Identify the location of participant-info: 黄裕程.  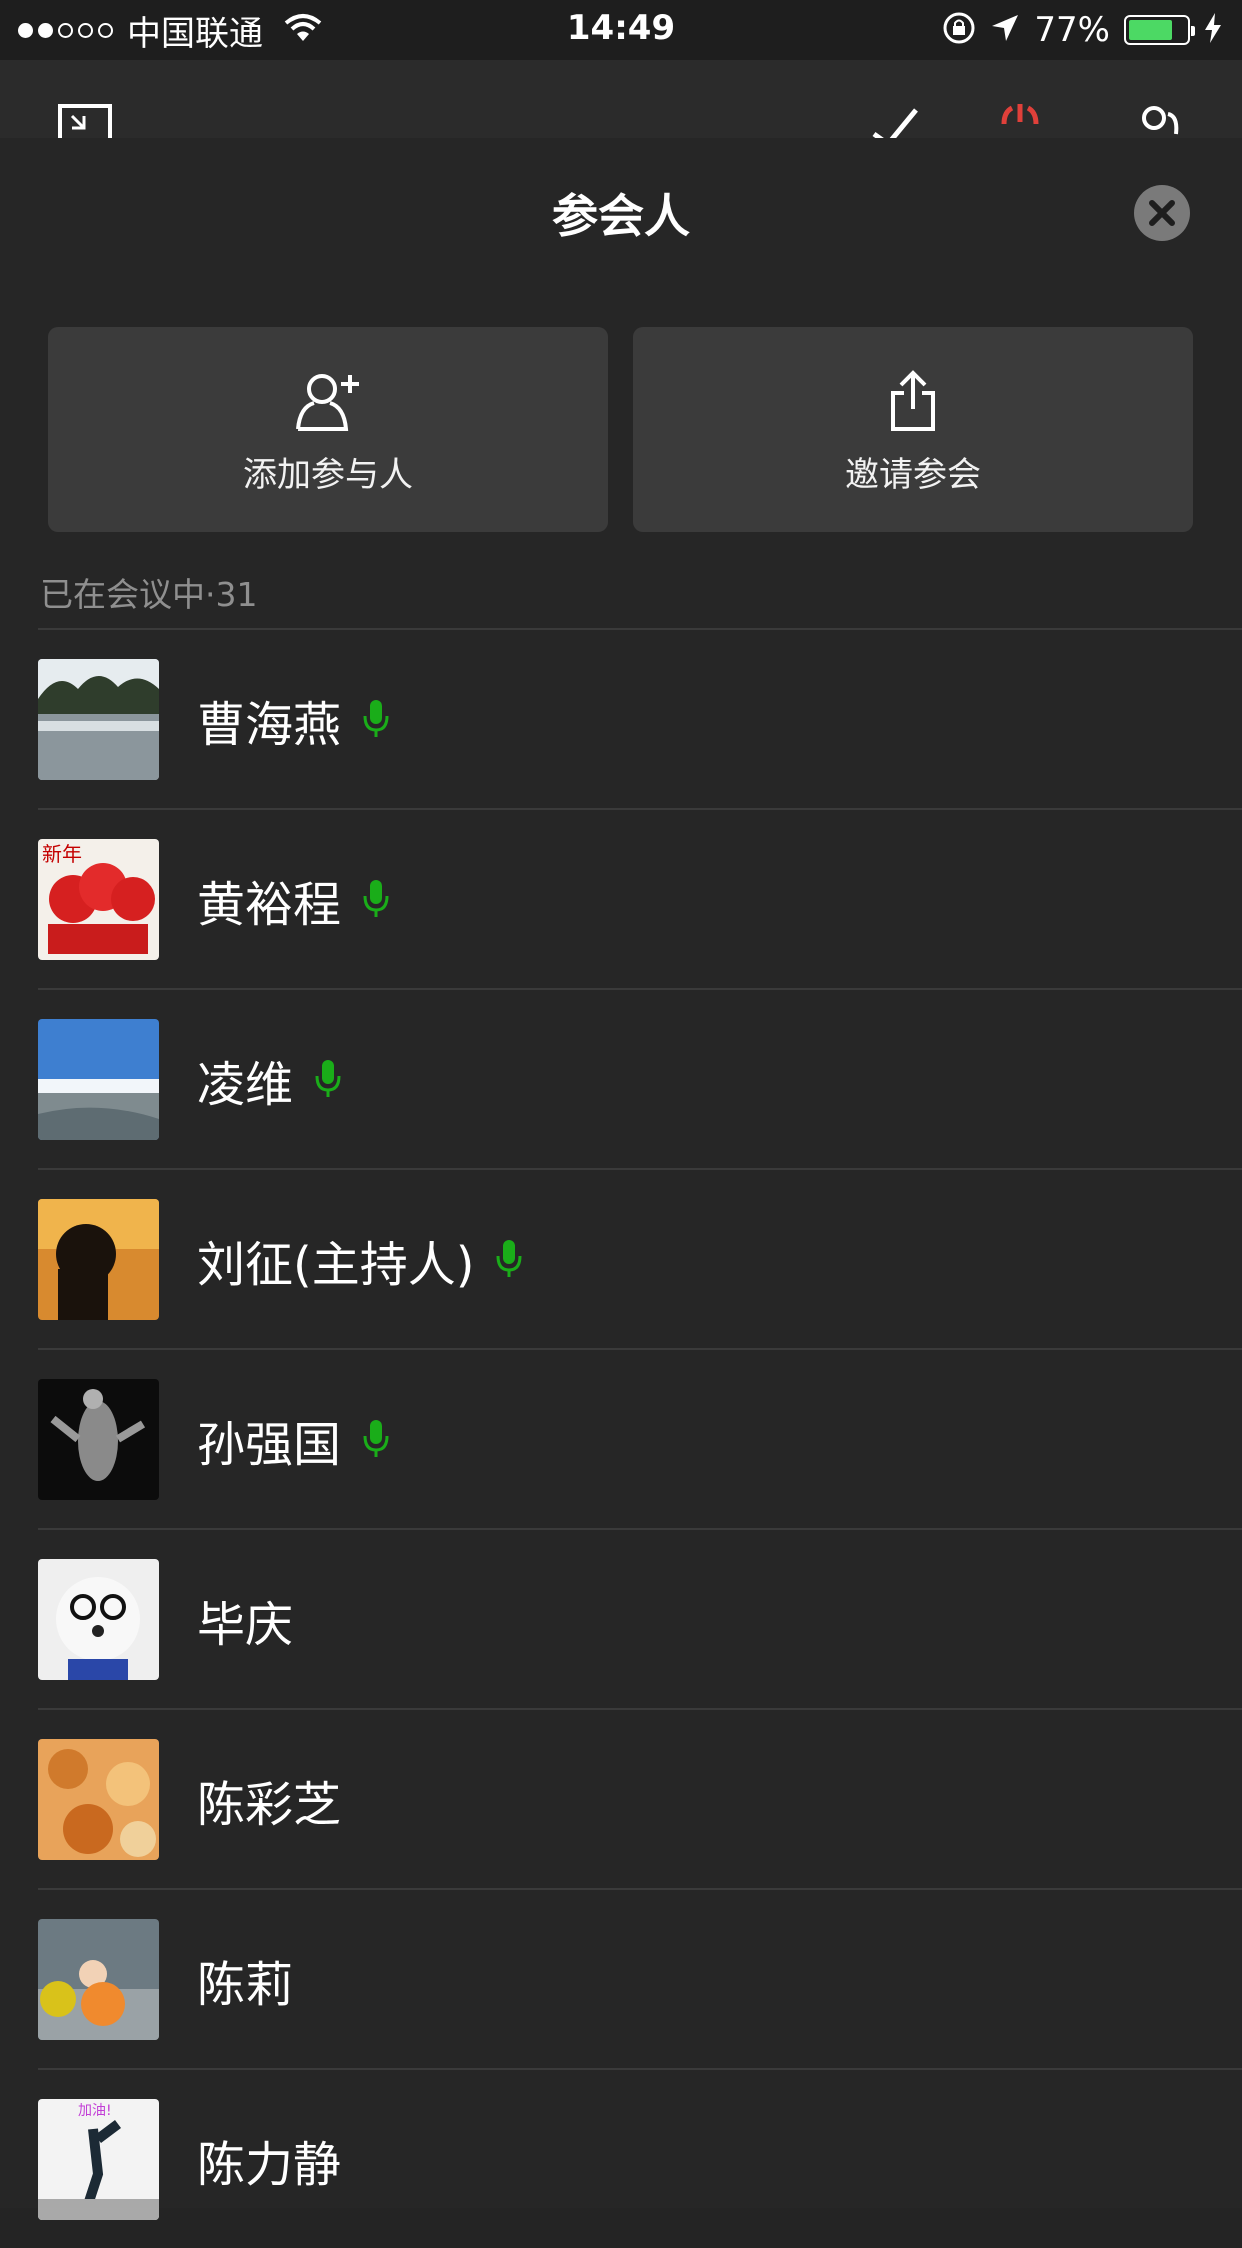
(293, 900).